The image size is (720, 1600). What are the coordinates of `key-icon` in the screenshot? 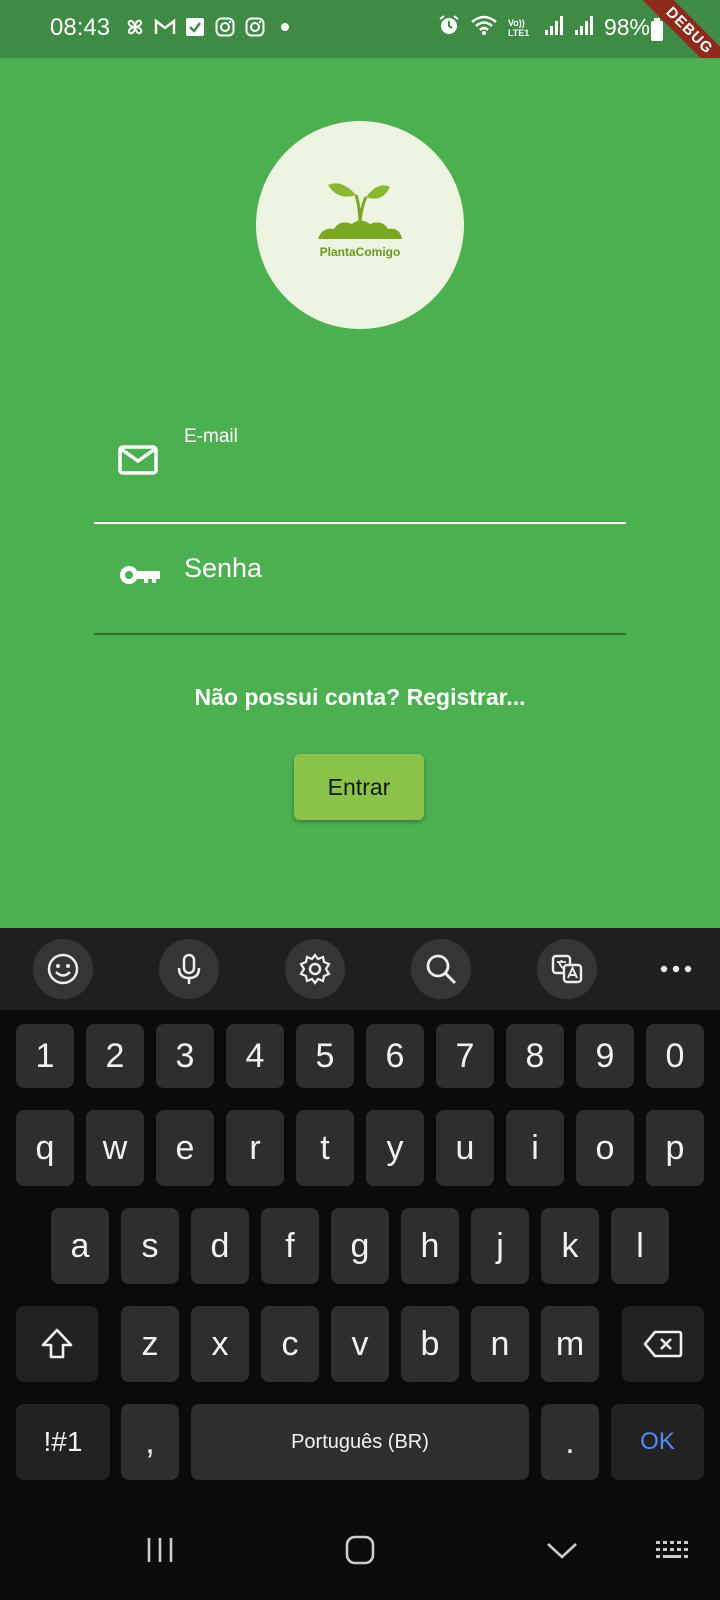 It's located at (139, 575).